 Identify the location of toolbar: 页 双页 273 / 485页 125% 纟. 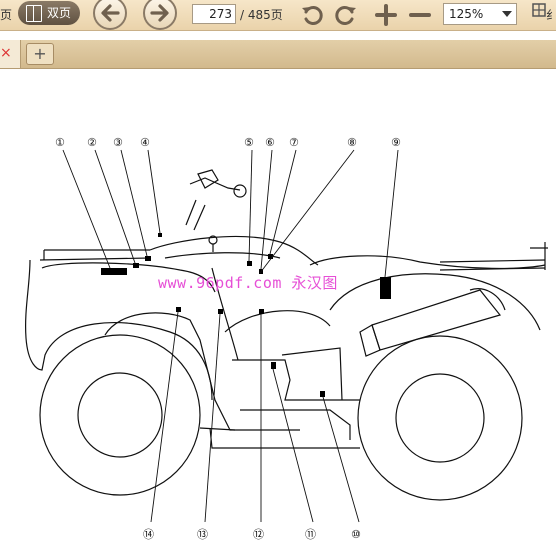
(278, 15).